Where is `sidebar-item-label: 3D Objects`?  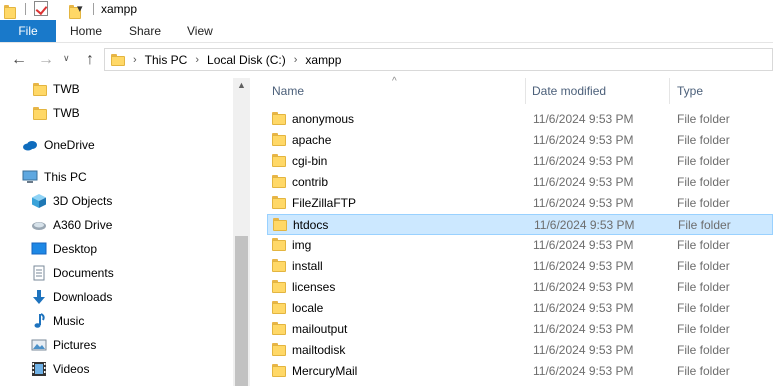
sidebar-item-label: 3D Objects is located at coordinates (83, 201).